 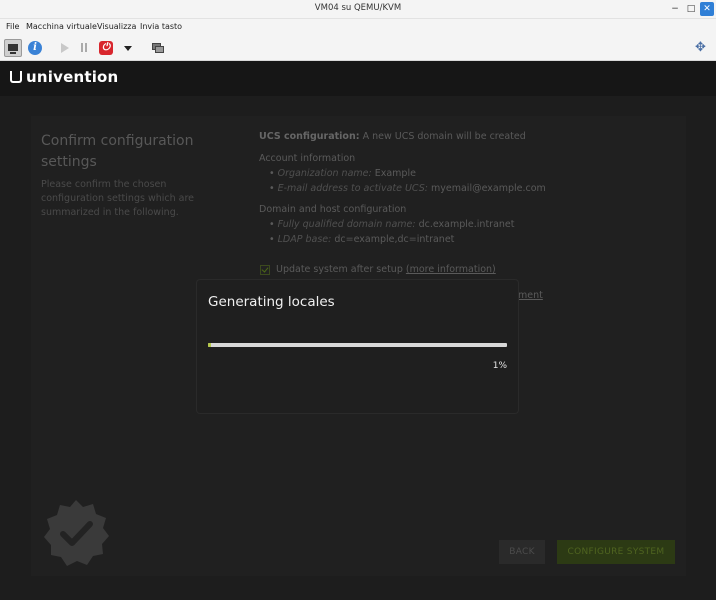 I want to click on ucs-configuration-value: A new UCS domain will be created, so click(x=444, y=136).